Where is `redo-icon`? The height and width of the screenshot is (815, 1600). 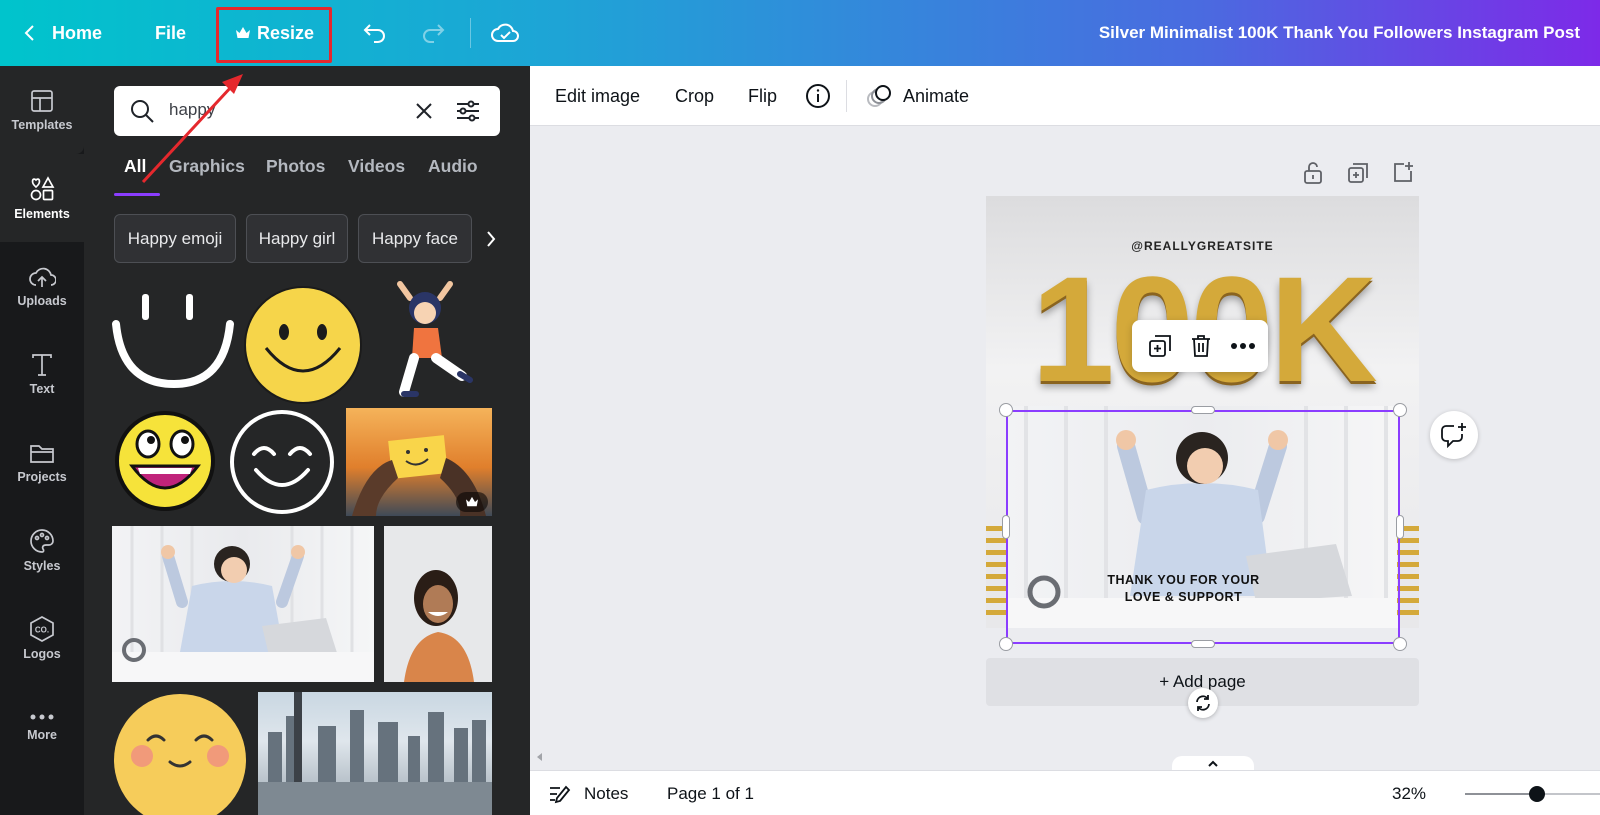
redo-icon is located at coordinates (434, 33).